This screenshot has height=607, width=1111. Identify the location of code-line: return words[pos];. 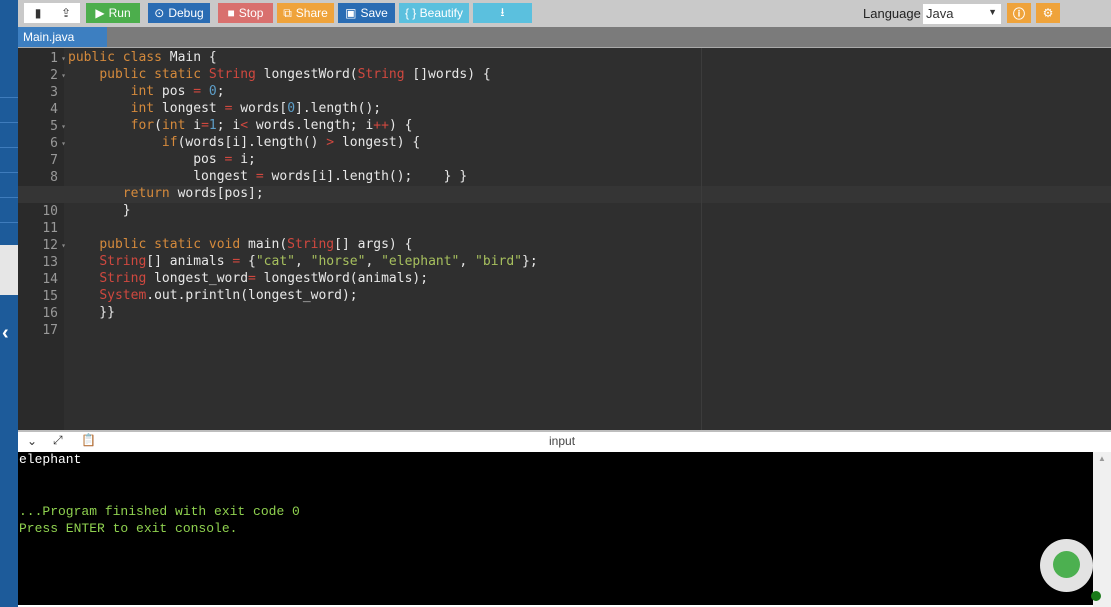
(166, 194).